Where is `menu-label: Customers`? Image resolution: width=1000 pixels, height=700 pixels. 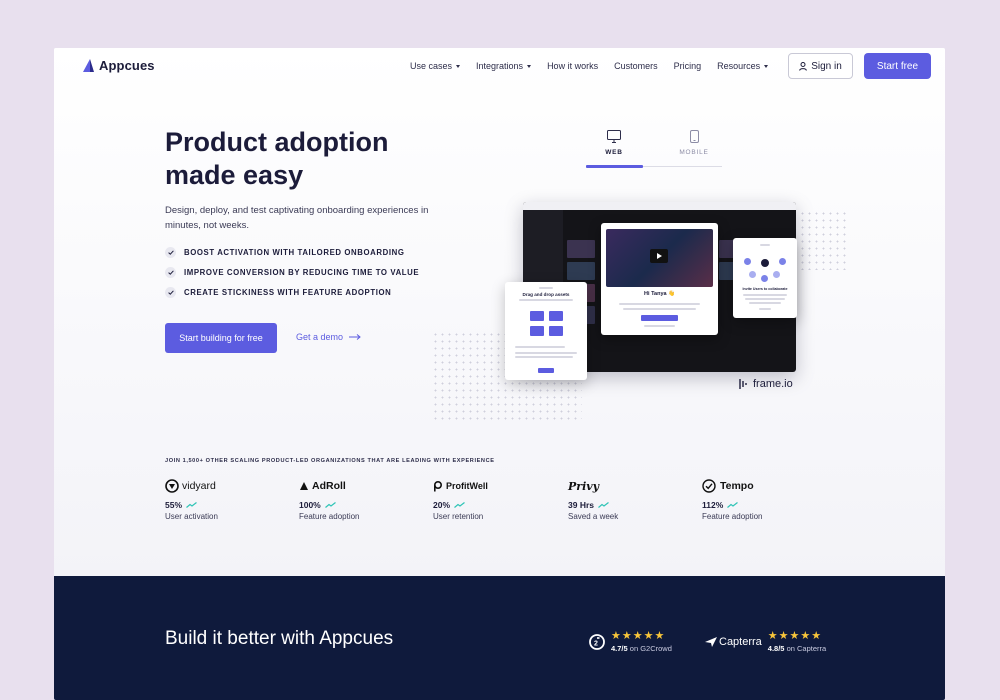
menu-label: Customers is located at coordinates (636, 66).